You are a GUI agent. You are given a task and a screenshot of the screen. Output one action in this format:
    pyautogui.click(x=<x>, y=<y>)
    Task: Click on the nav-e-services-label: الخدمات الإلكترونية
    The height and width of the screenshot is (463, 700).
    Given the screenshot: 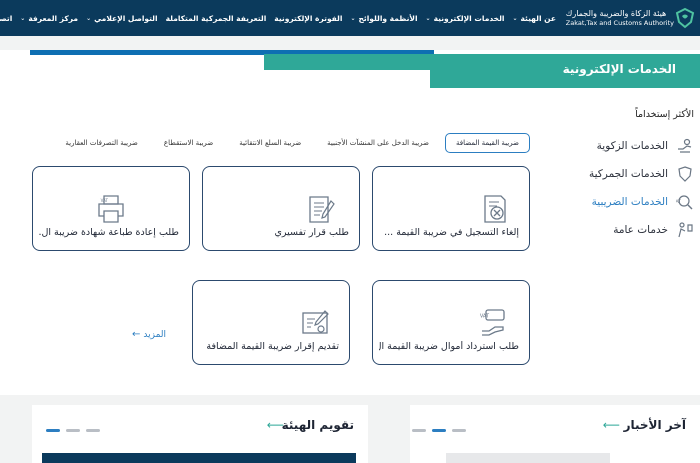 What is the action you would take?
    pyautogui.click(x=469, y=18)
    